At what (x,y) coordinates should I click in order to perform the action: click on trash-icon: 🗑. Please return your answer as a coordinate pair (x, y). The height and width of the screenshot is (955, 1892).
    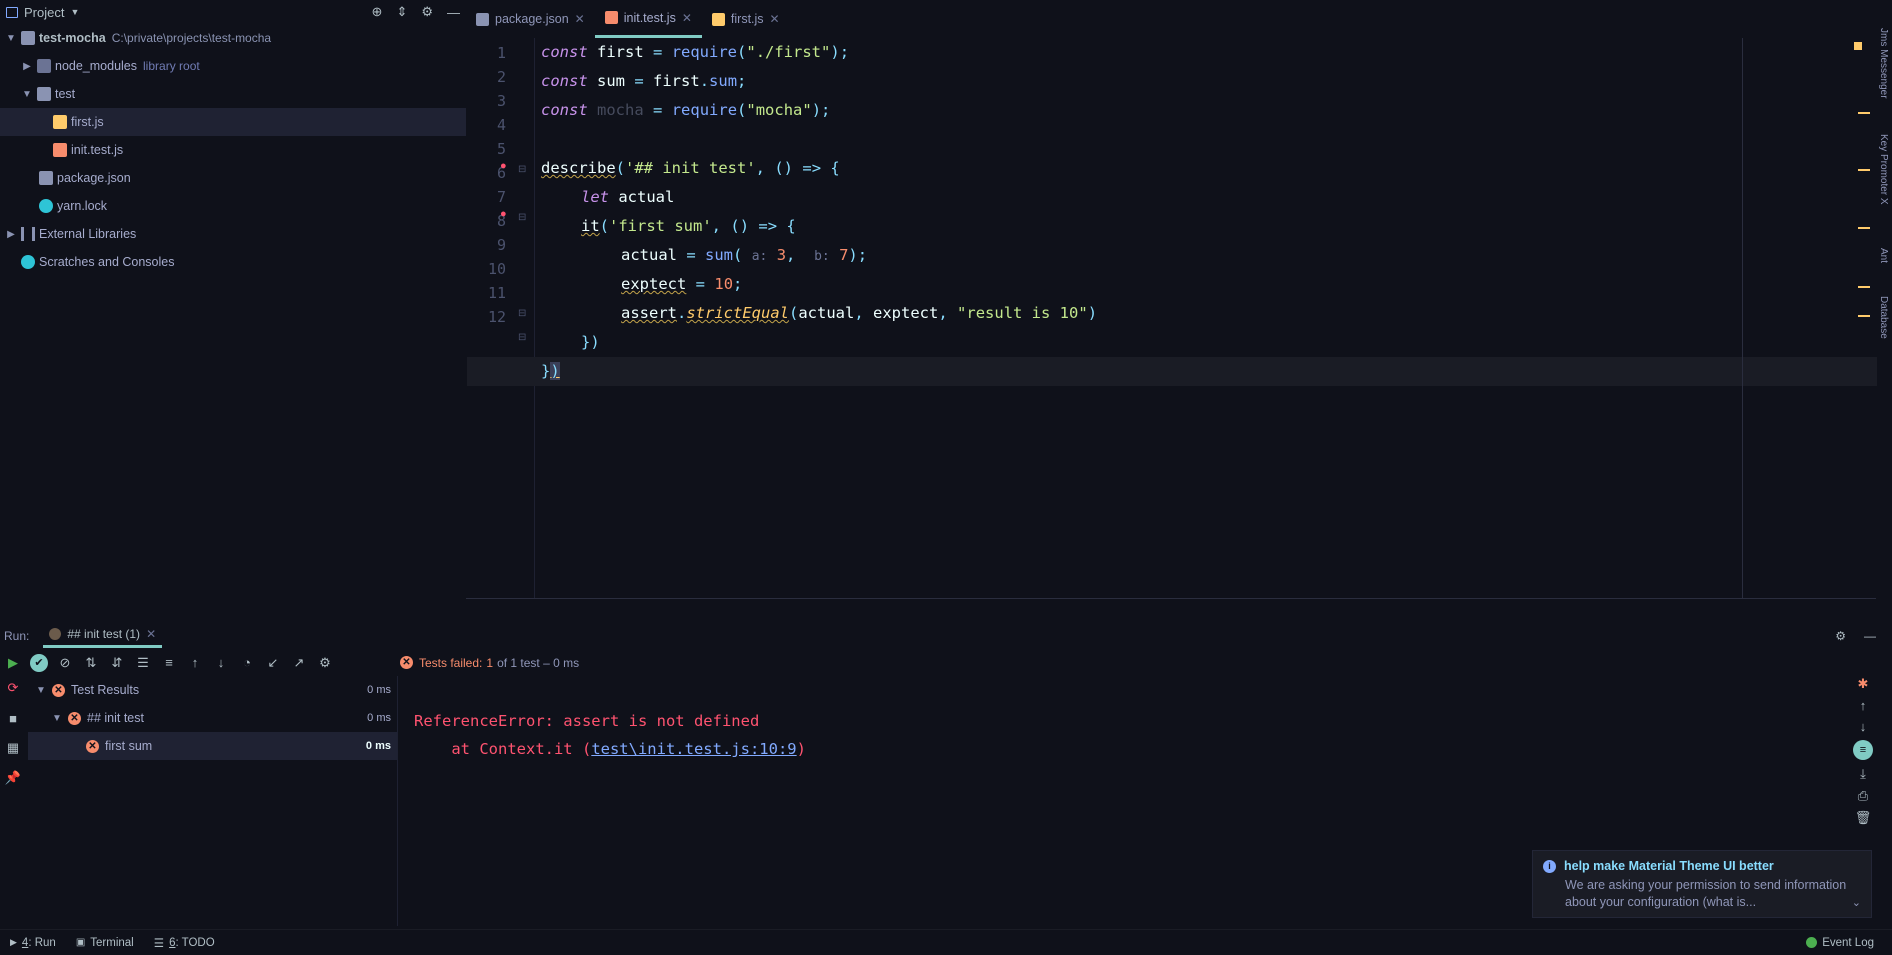
    Looking at the image, I should click on (1863, 818).